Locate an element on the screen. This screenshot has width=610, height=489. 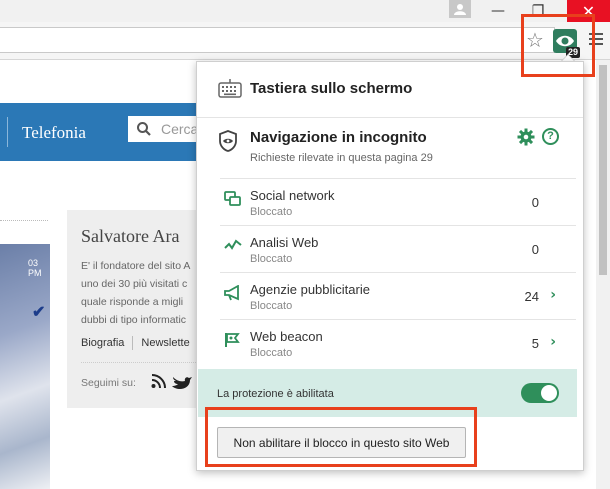
category-count: 24 is located at coordinates (531, 296).